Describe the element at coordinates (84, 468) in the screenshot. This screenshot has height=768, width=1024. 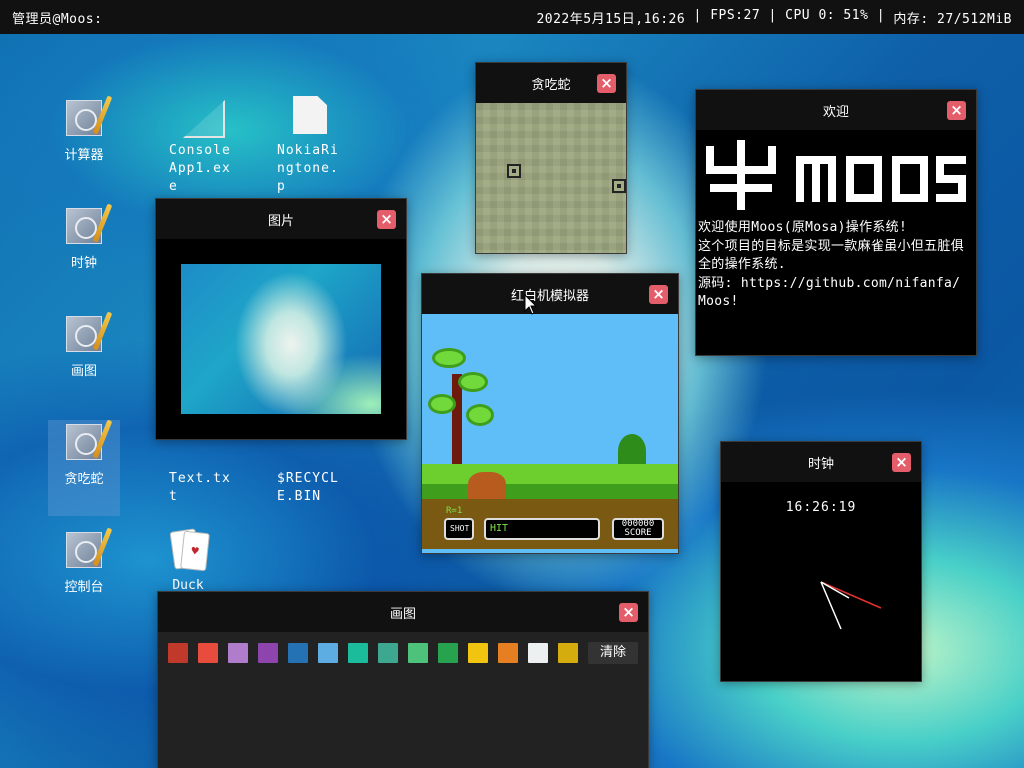
I see `desktop-icon-snake: 贪吃蛇` at that location.